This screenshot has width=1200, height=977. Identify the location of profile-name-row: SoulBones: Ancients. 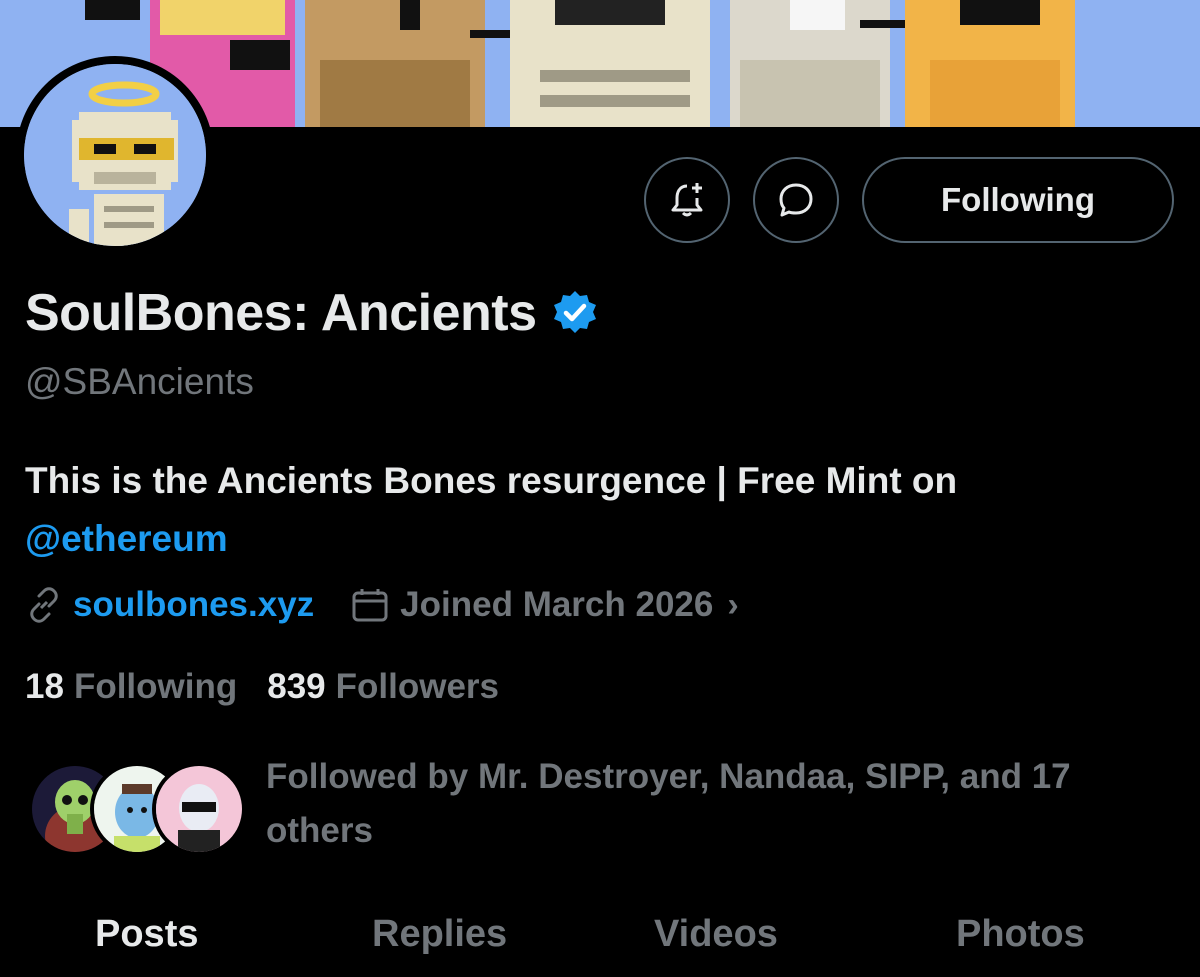
(312, 313).